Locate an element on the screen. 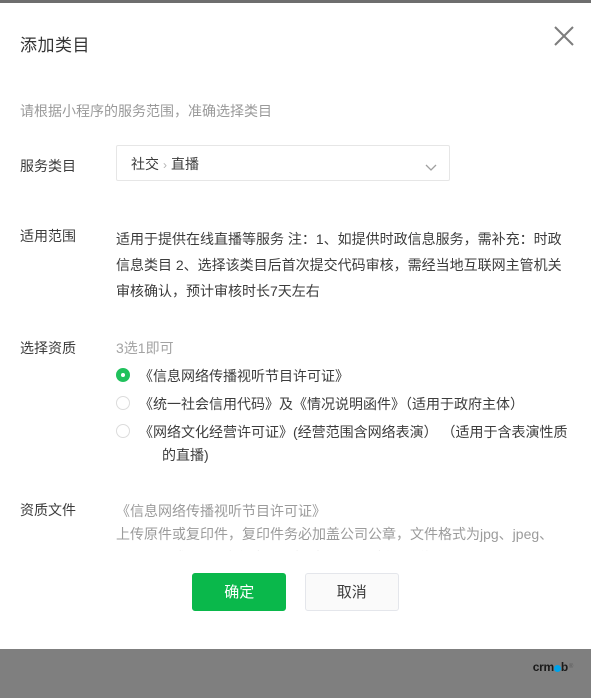 The height and width of the screenshot is (698, 591). category-select-value: 社交 › 直播 is located at coordinates (165, 164).